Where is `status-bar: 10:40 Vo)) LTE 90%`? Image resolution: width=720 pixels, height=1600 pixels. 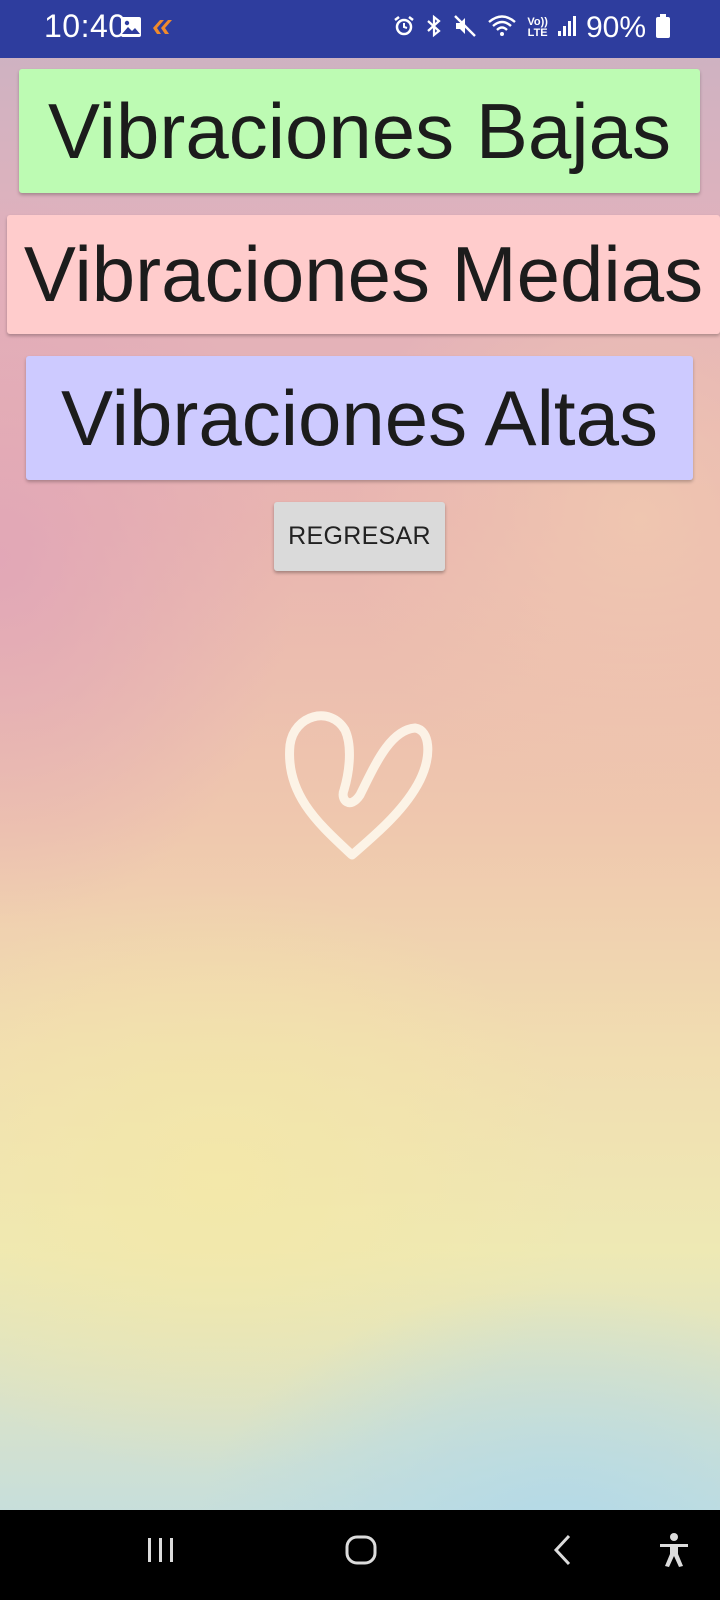 status-bar: 10:40 Vo)) LTE 90% is located at coordinates (360, 29).